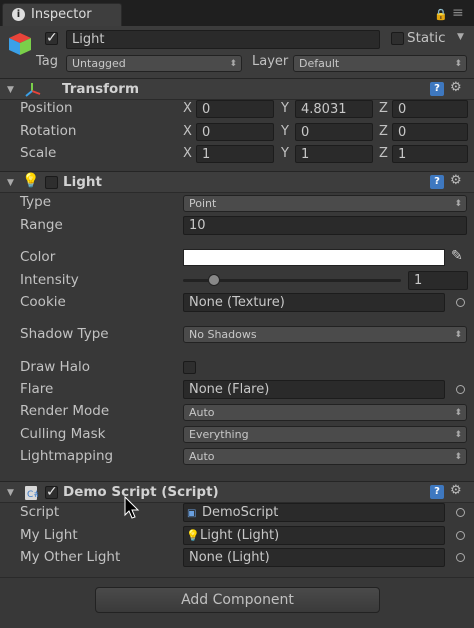 This screenshot has height=628, width=474. What do you see at coordinates (63, 434) in the screenshot?
I see `culling-mask-label: Culling Mask` at bounding box center [63, 434].